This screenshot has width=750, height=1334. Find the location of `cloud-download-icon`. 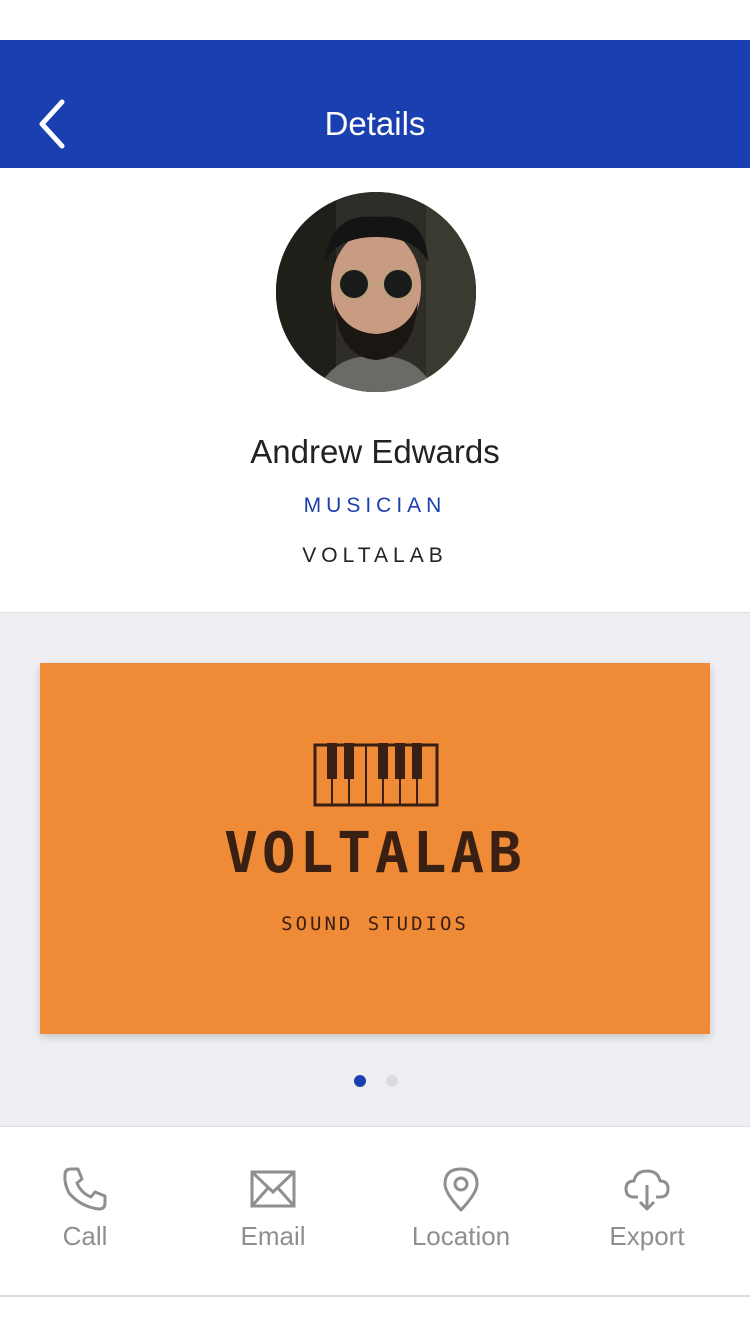

cloud-download-icon is located at coordinates (647, 1190).